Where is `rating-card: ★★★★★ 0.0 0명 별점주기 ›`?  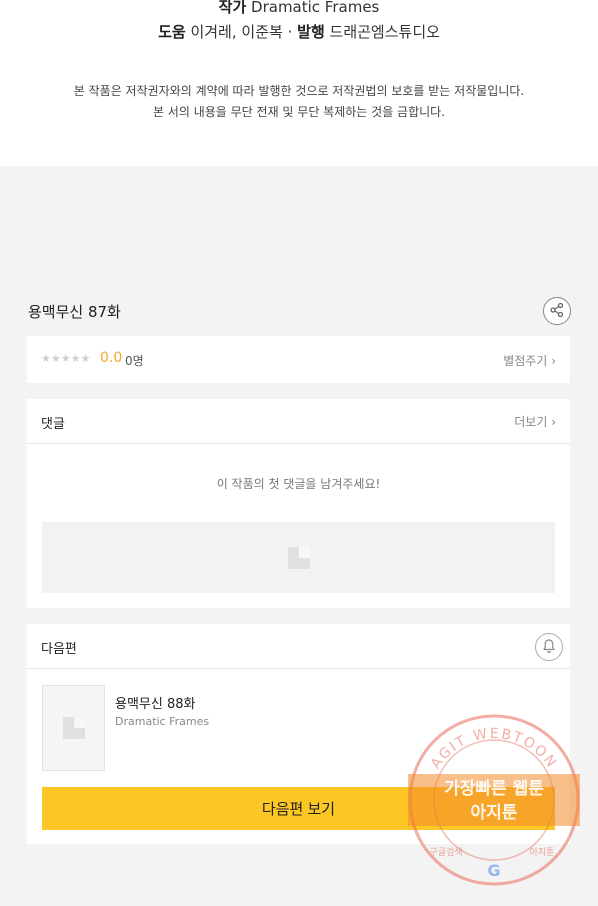
rating-card: ★★★★★ 0.0 0명 별점주기 › is located at coordinates (298, 359).